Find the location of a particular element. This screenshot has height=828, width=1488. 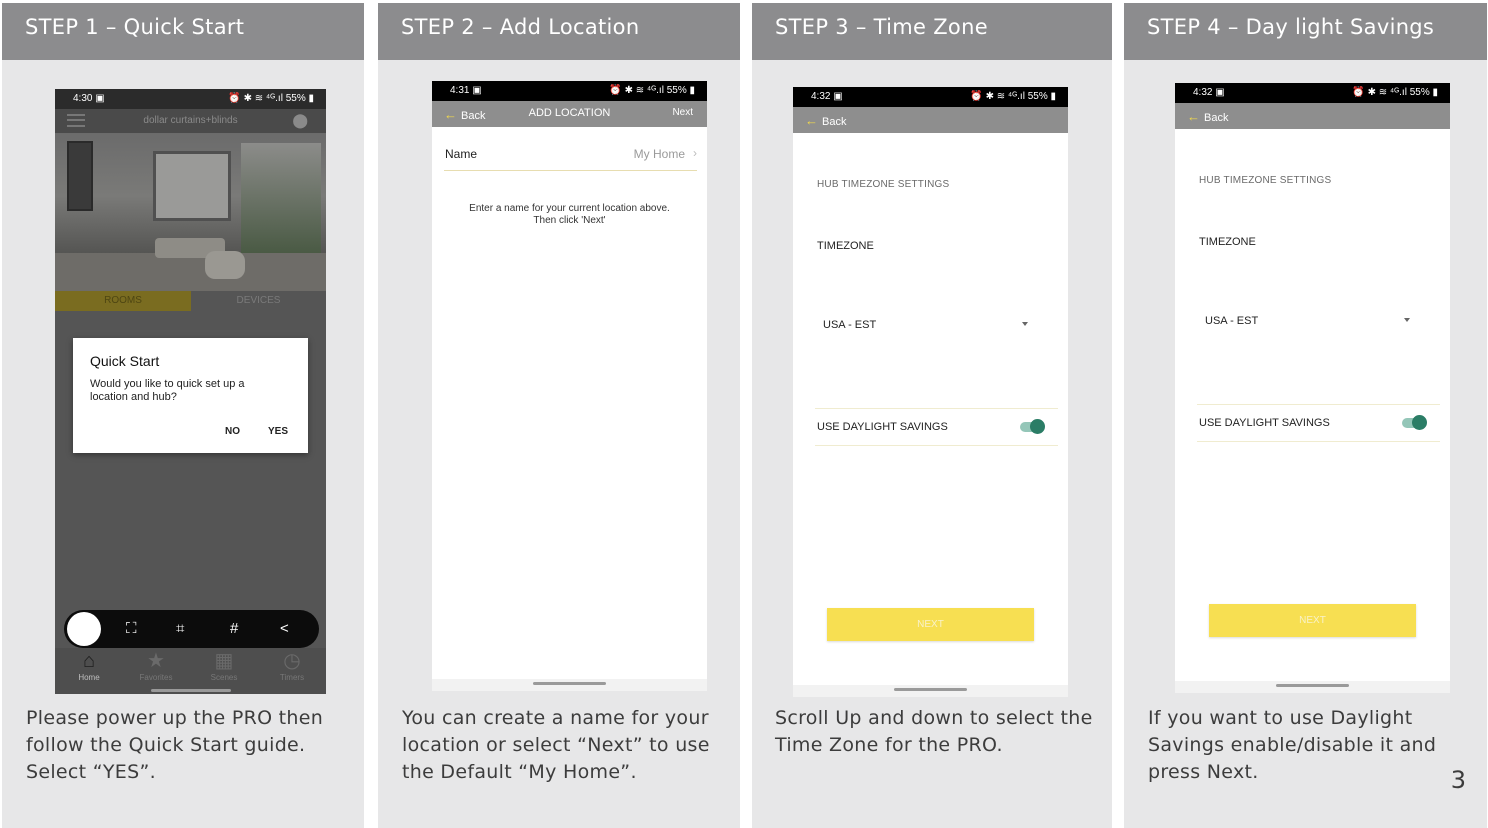

step-3-header: STEP 3 – Time Zone is located at coordinates (932, 31).